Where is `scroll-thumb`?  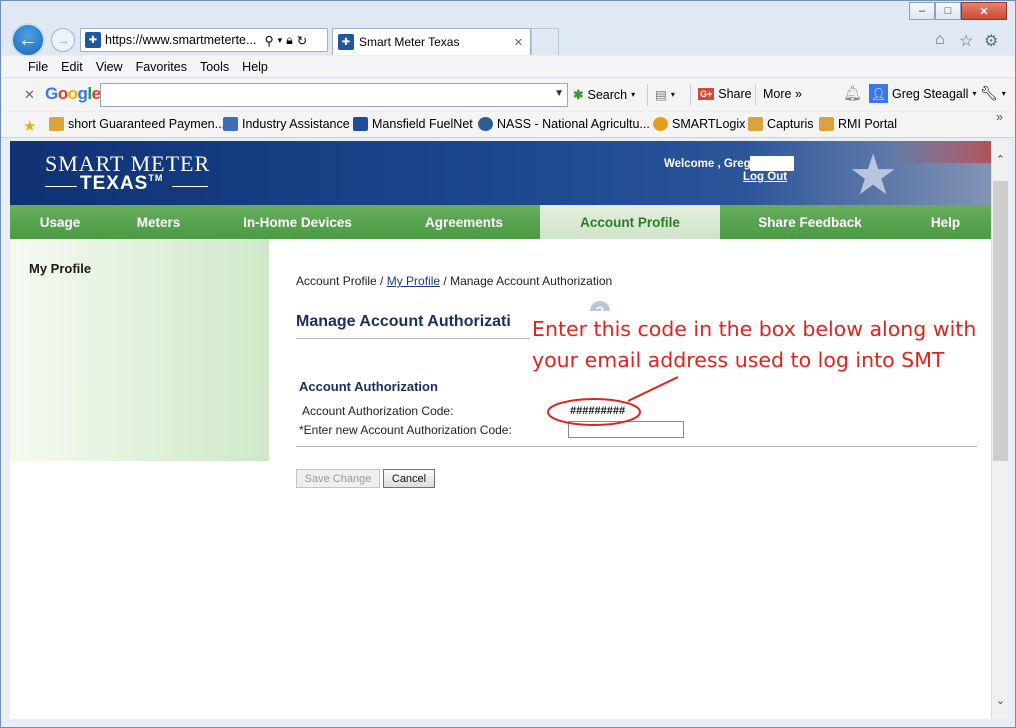
scroll-thumb is located at coordinates (1000, 321).